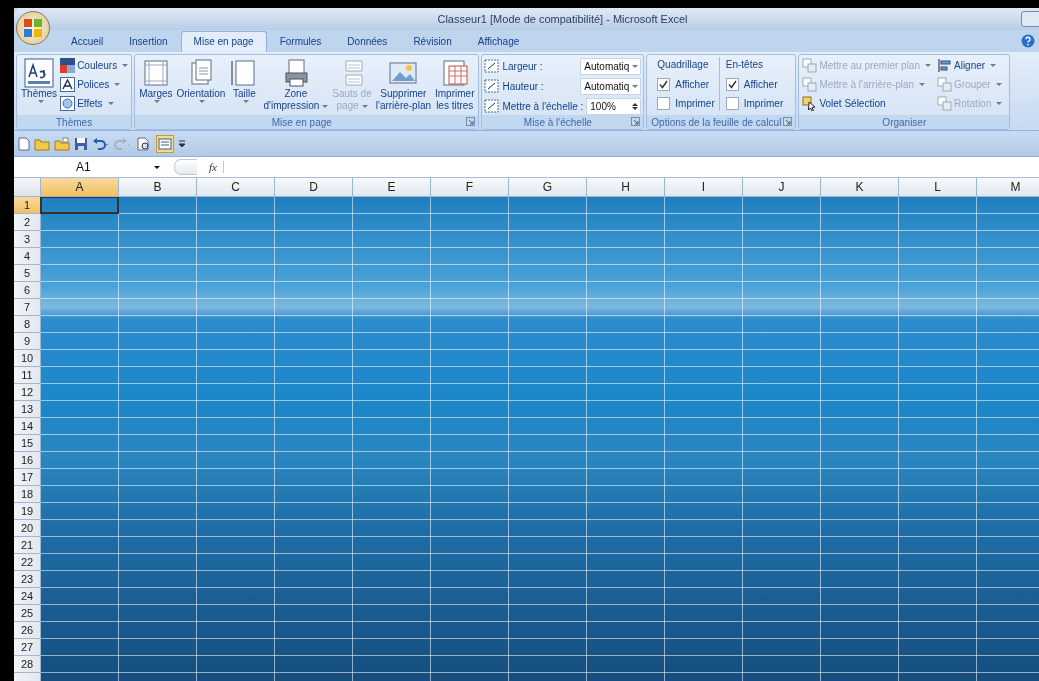 This screenshot has width=1039, height=681. Describe the element at coordinates (89, 167) in the screenshot. I see `name-box: A1` at that location.